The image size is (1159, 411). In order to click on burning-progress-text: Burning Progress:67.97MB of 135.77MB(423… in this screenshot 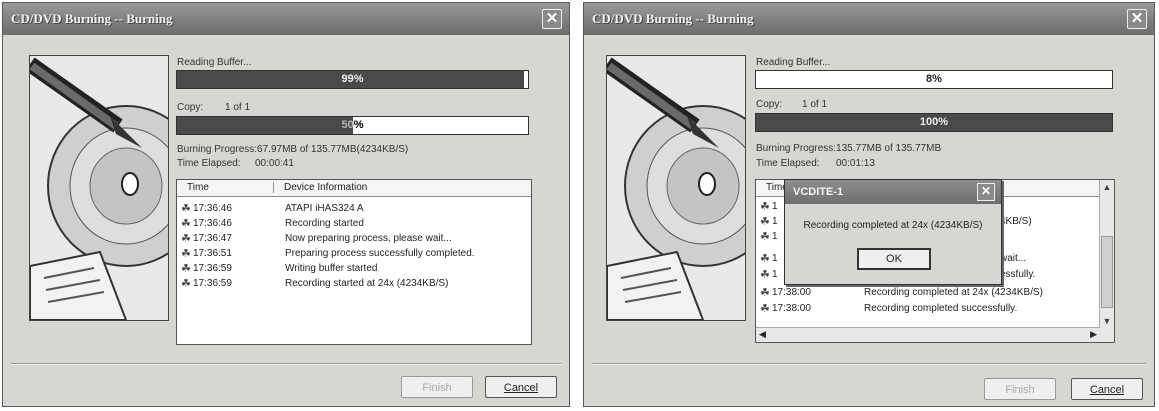, I will do `click(293, 149)`.